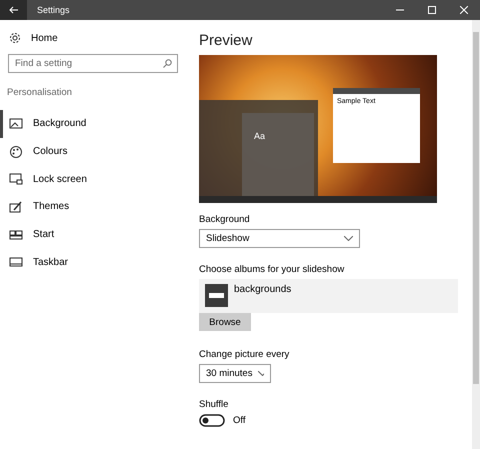 The width and height of the screenshot is (480, 449). What do you see at coordinates (16, 179) in the screenshot?
I see `monitor-icon` at bounding box center [16, 179].